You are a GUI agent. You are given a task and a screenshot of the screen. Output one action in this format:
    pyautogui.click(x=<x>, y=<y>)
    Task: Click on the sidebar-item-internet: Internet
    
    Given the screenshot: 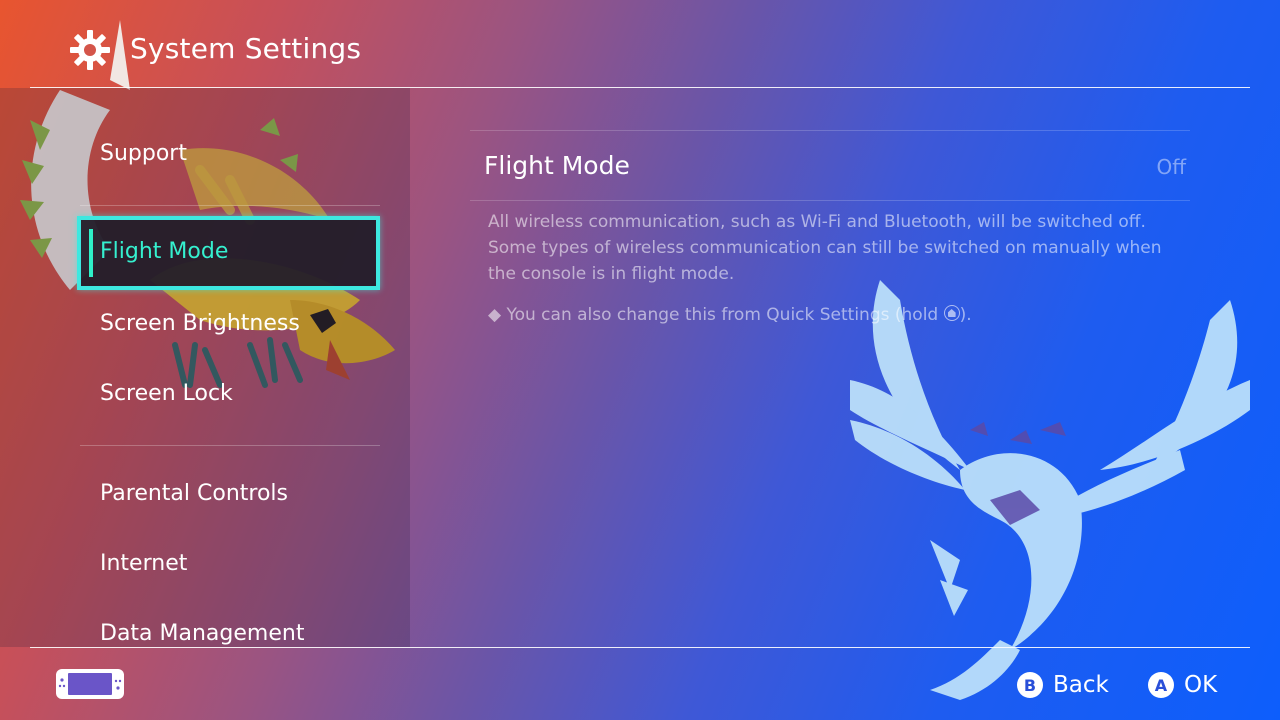 What is the action you would take?
    pyautogui.click(x=143, y=563)
    